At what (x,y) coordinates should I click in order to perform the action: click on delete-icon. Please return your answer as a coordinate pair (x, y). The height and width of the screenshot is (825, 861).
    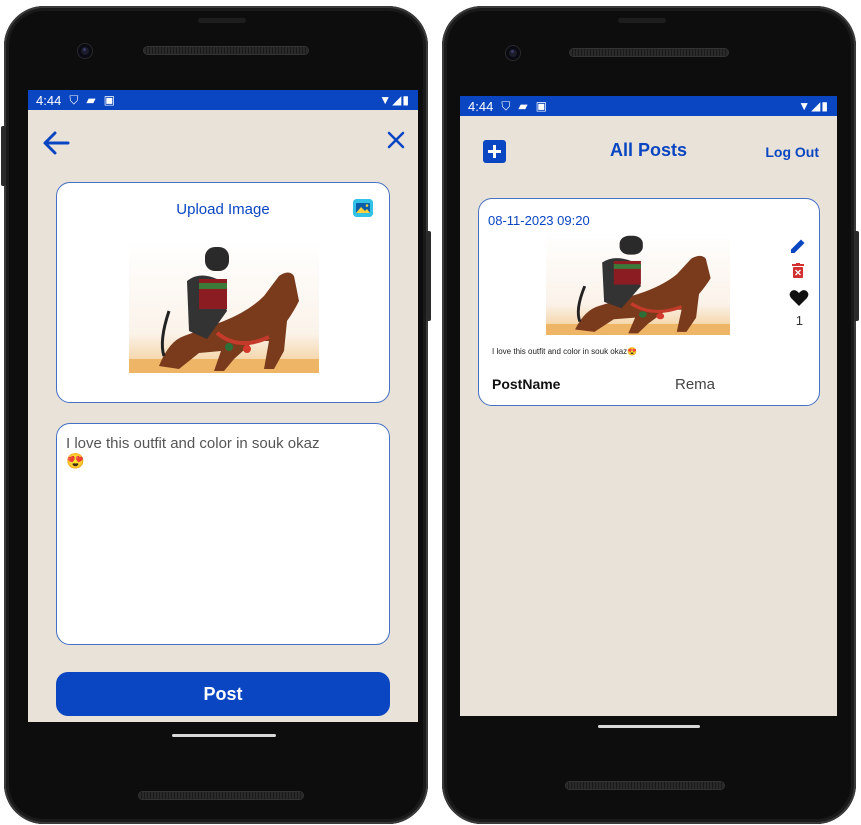
    Looking at the image, I should click on (798, 270).